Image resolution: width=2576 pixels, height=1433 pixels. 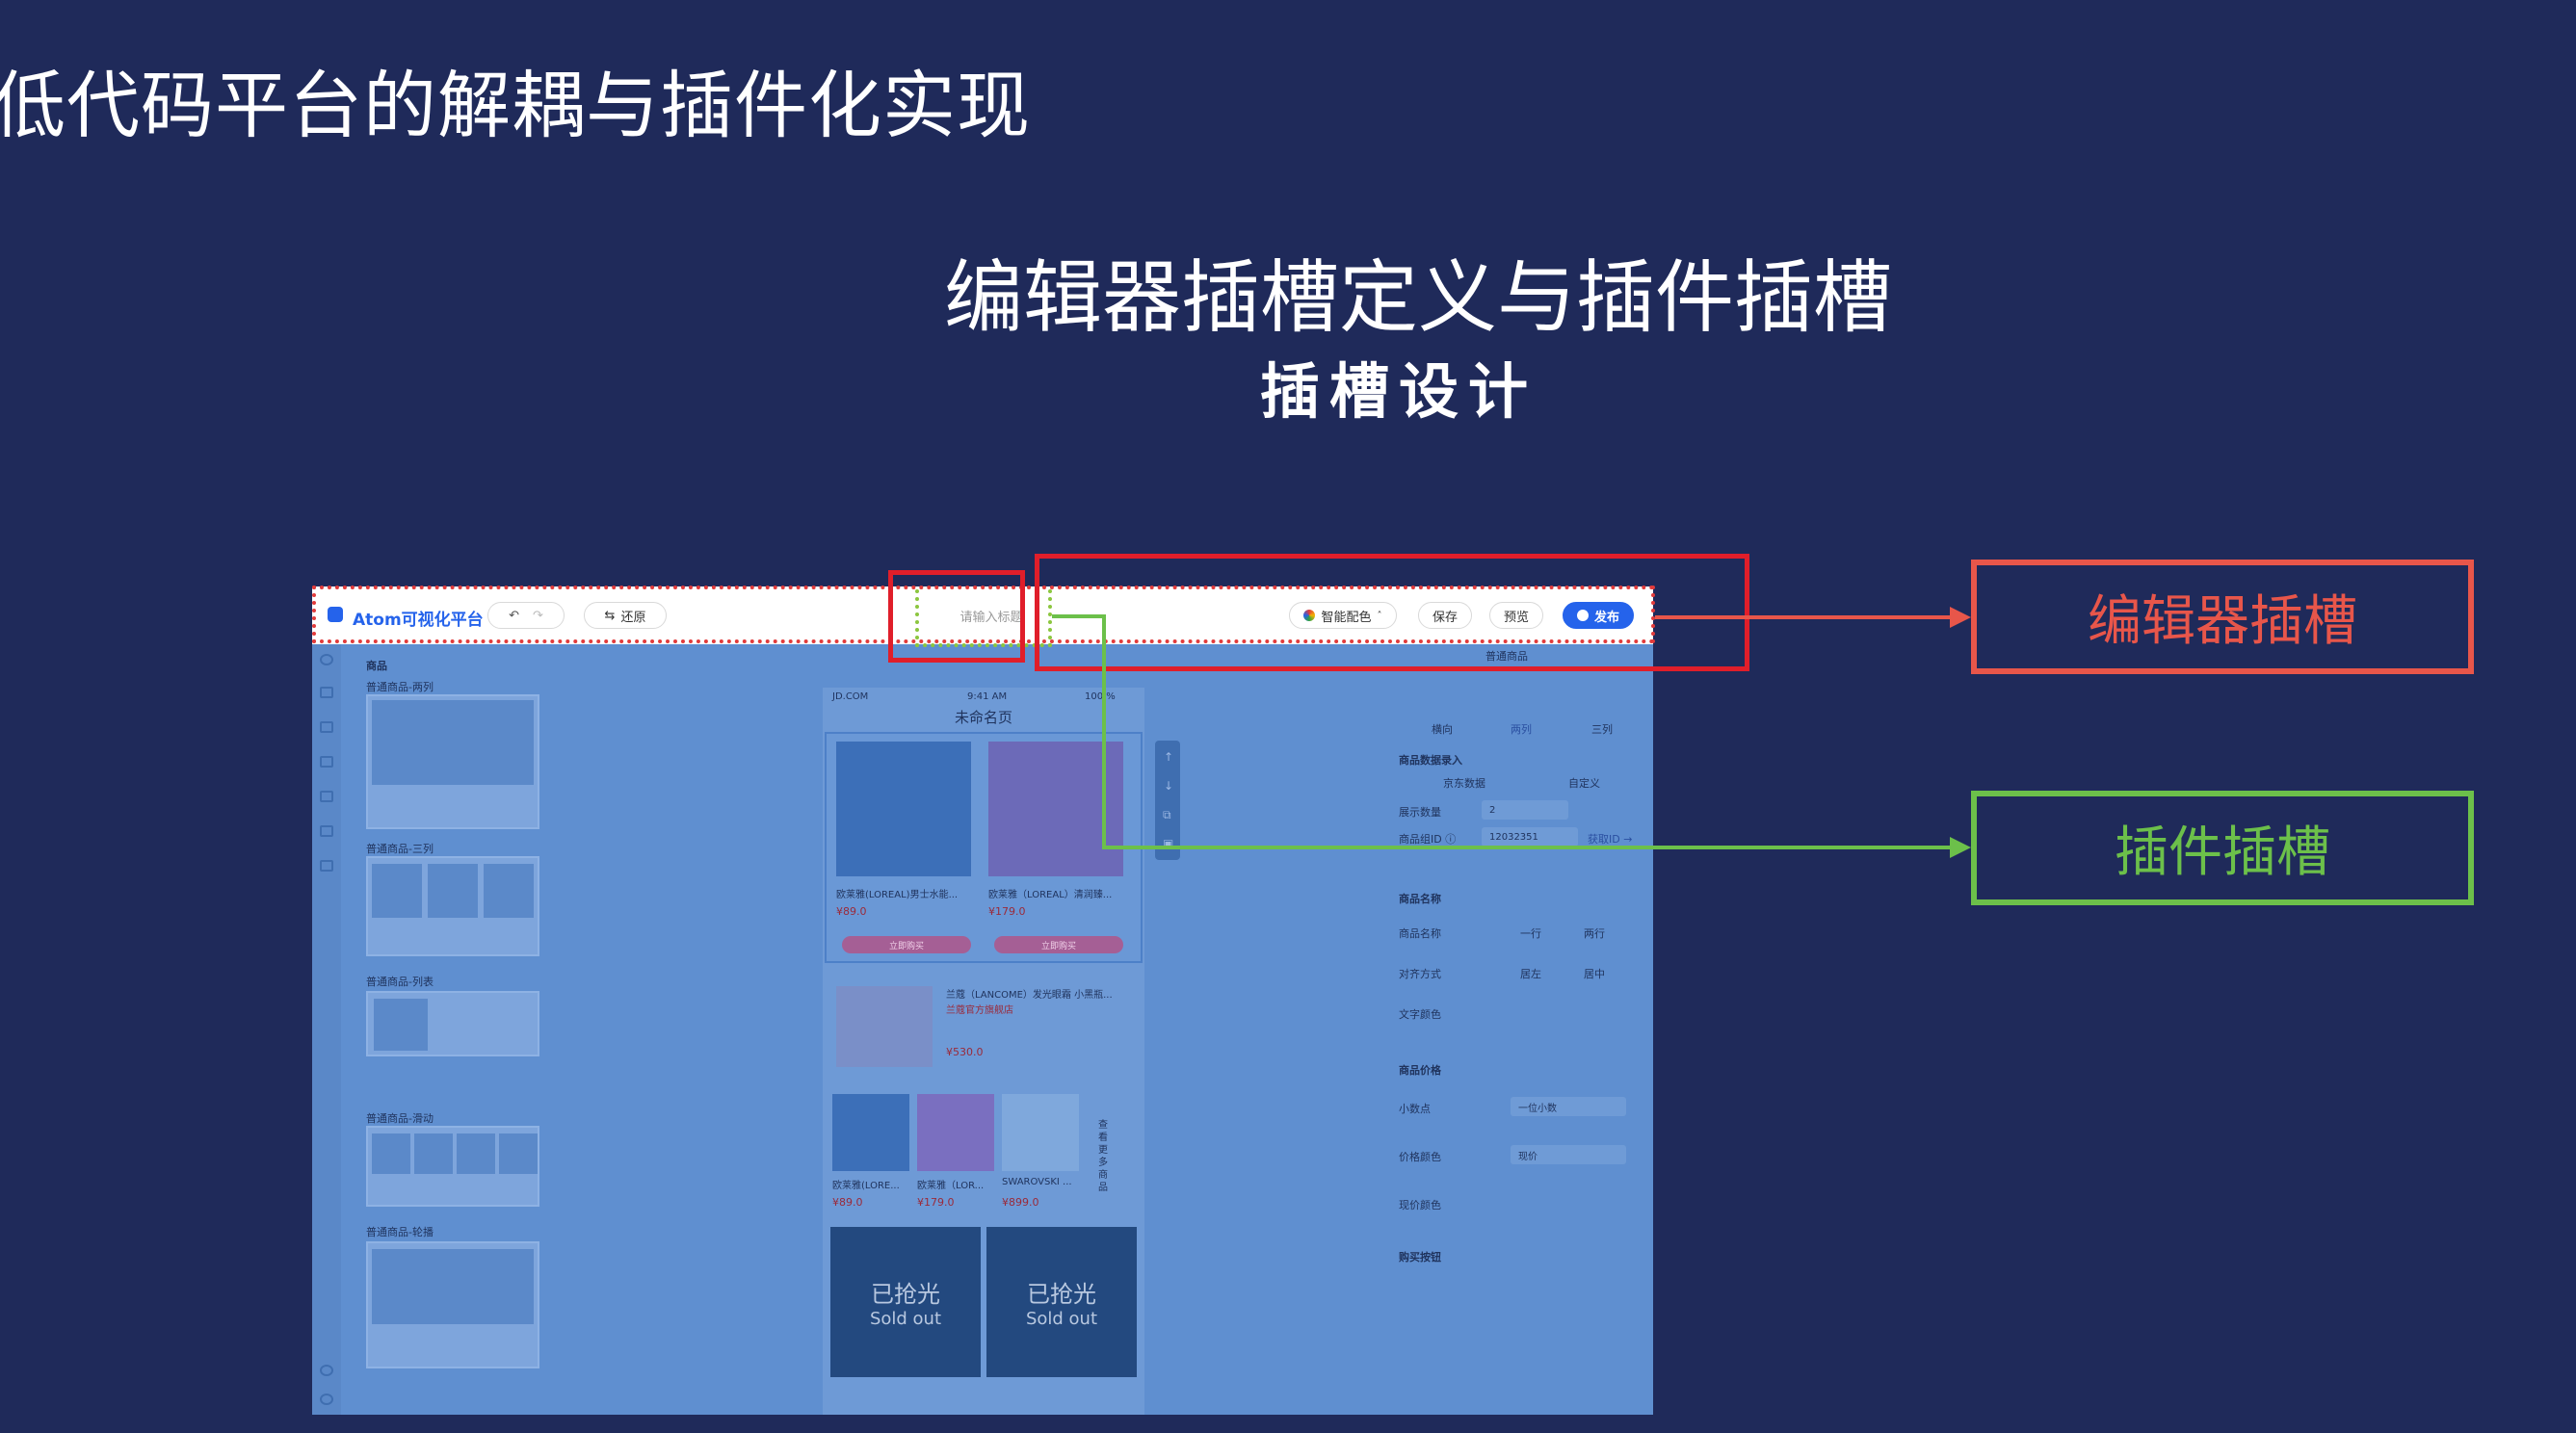 What do you see at coordinates (2223, 848) in the screenshot?
I see `plugin-slot-callout: 插件插槽` at bounding box center [2223, 848].